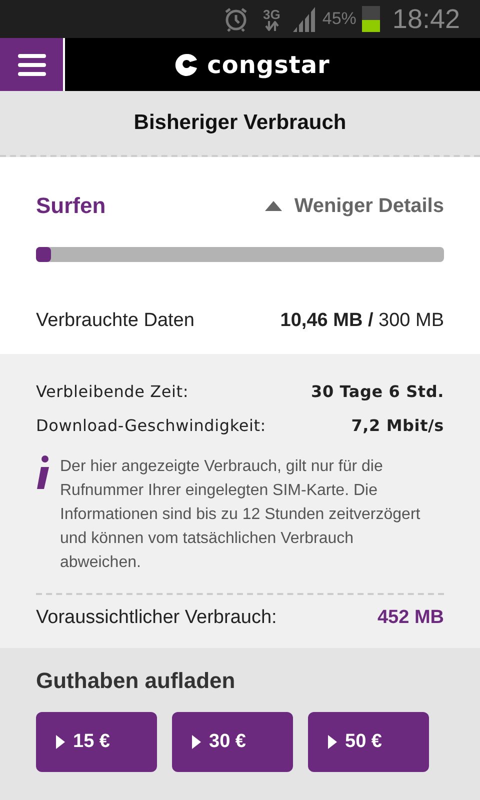 The width and height of the screenshot is (480, 800). I want to click on section-title: Surfen, so click(71, 206).